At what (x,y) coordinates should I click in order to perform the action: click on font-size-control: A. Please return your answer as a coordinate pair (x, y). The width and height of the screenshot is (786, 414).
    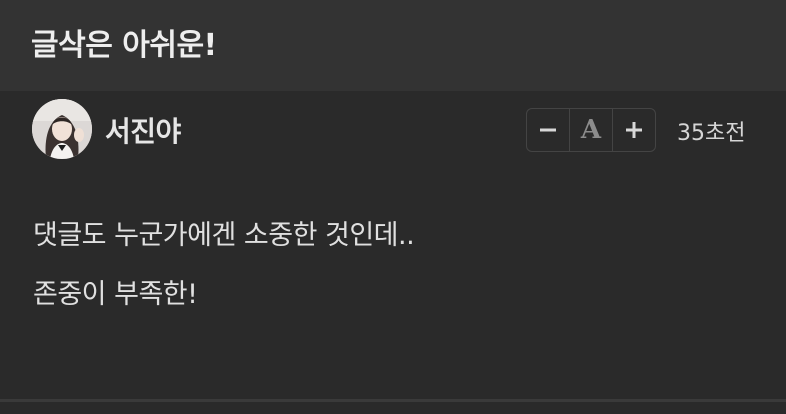
    Looking at the image, I should click on (591, 130).